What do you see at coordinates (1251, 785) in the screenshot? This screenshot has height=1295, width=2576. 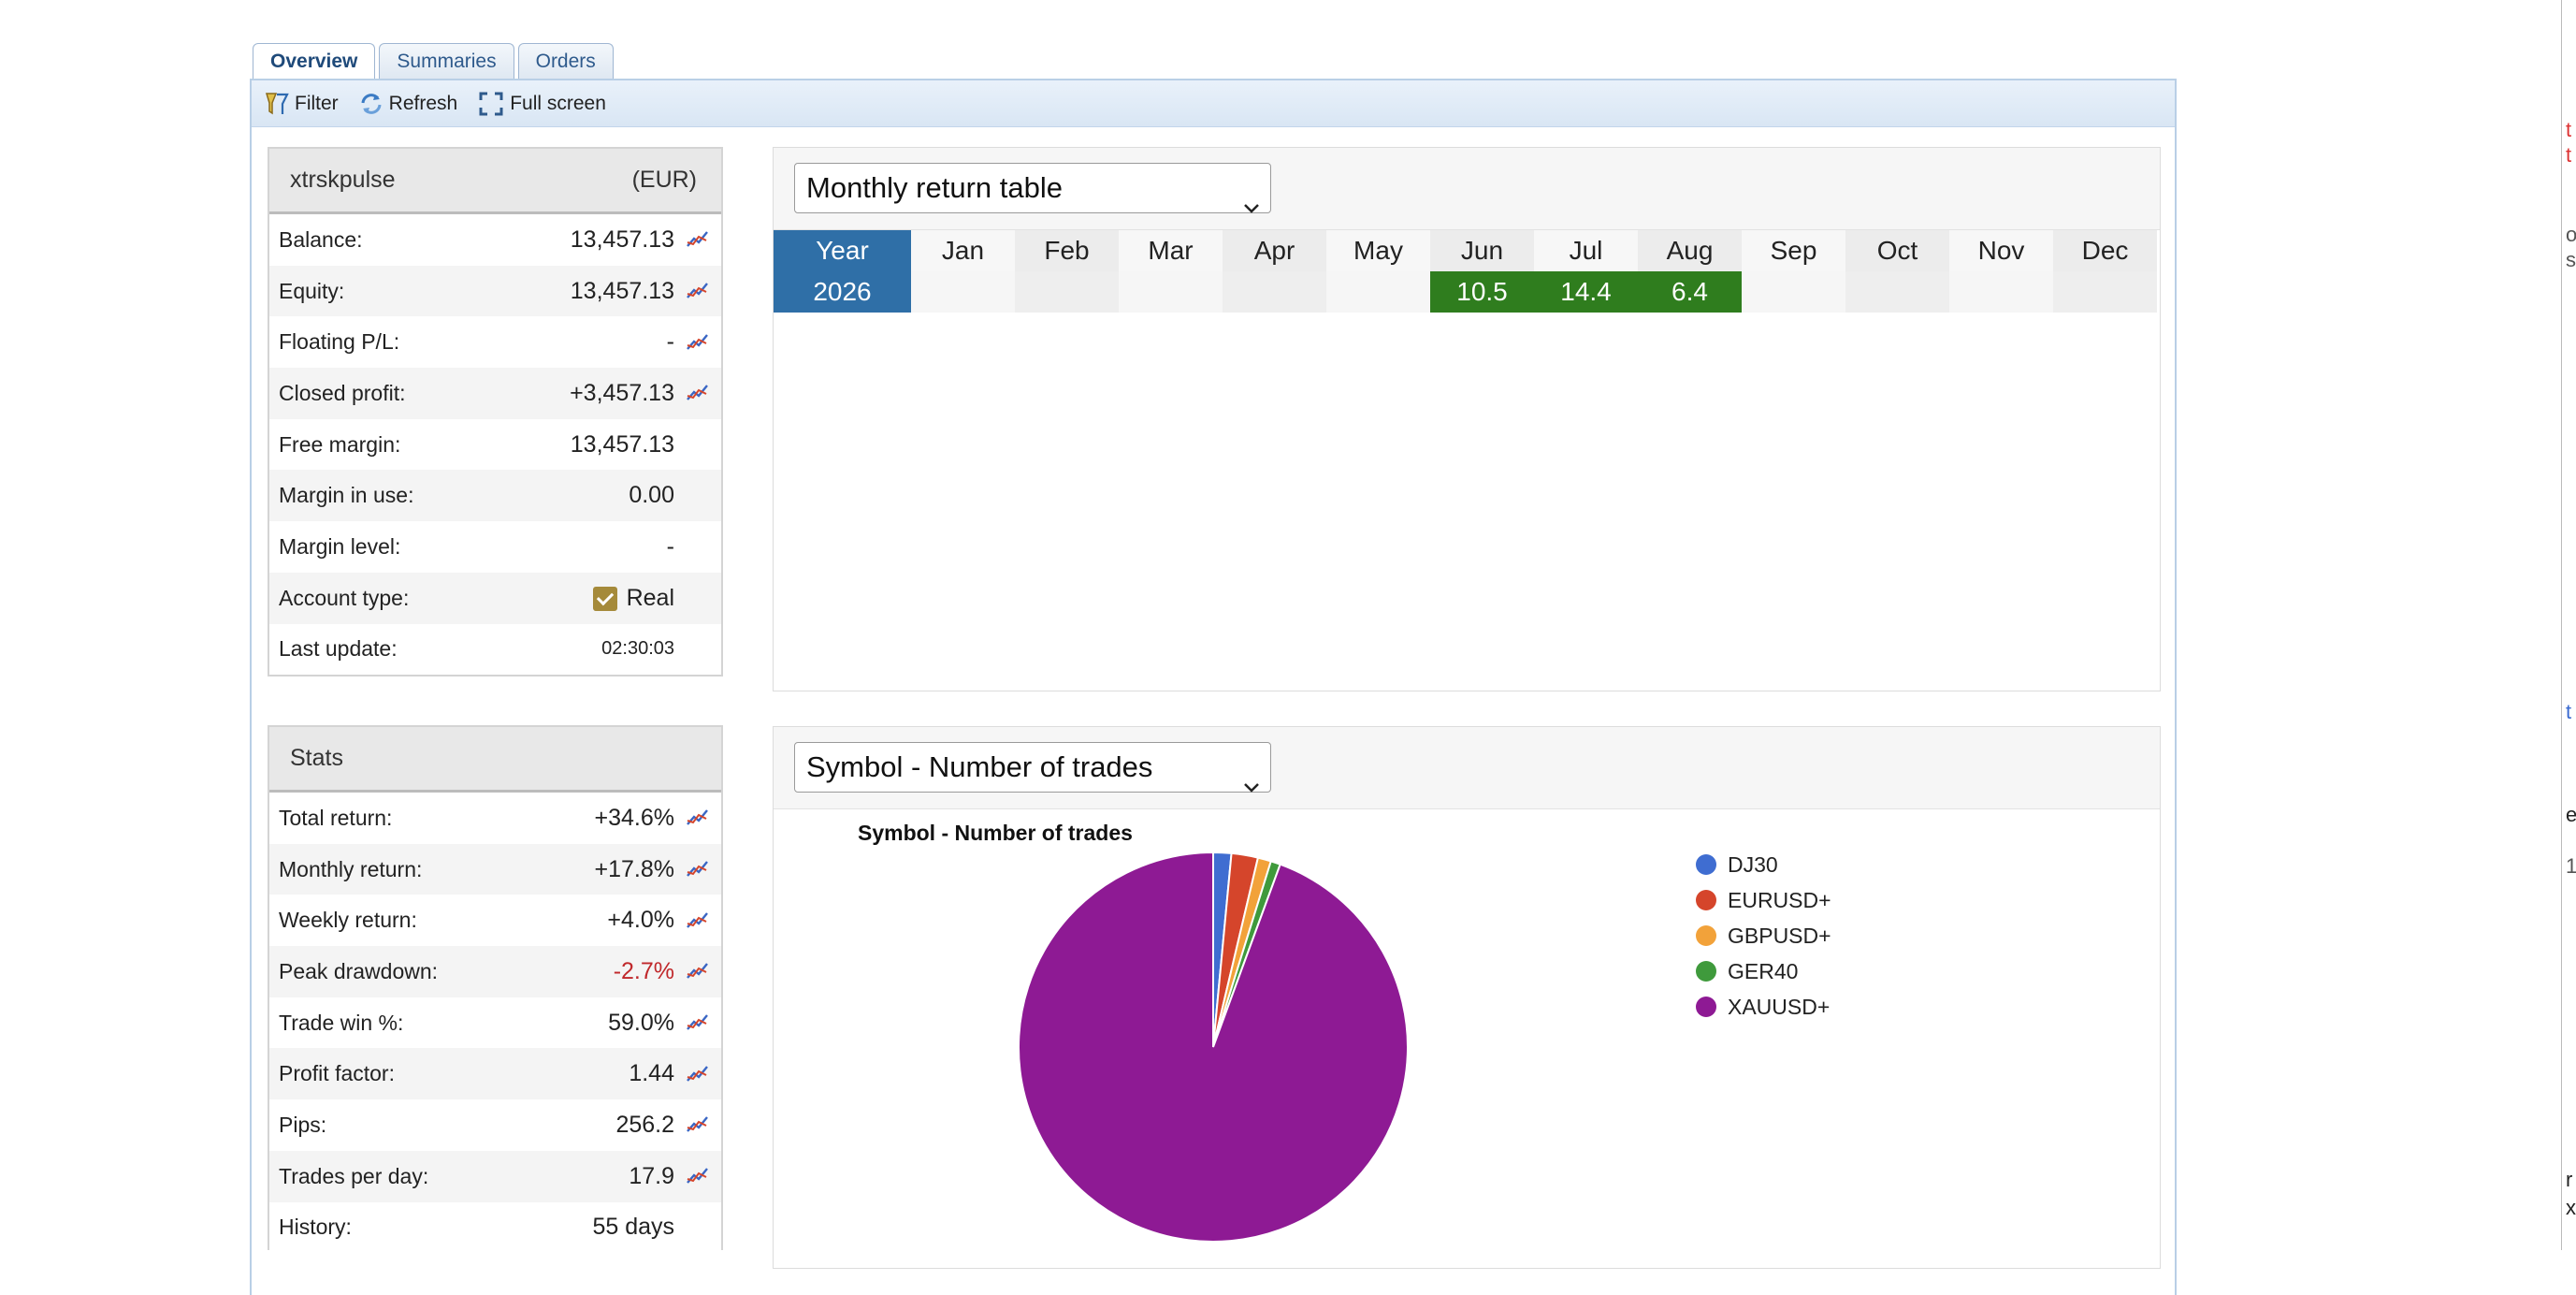 I see `chevron-down-icon` at bounding box center [1251, 785].